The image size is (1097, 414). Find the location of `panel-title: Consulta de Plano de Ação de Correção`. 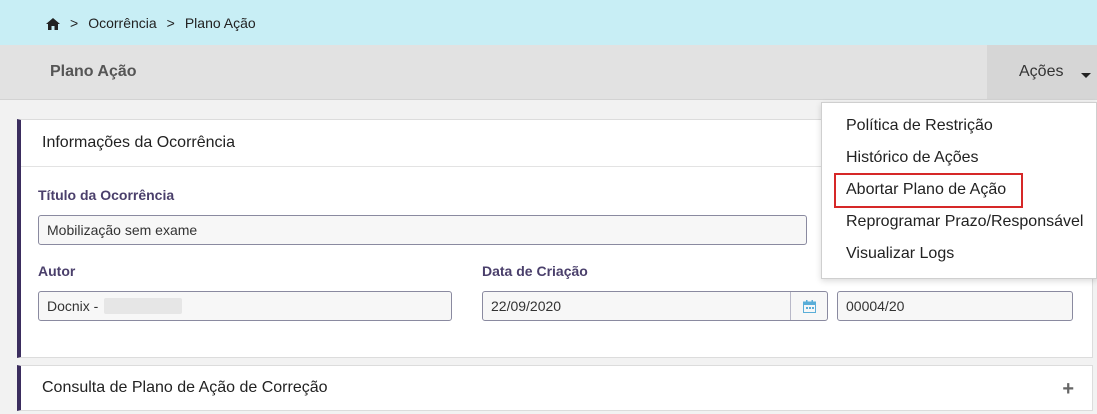

panel-title: Consulta de Plano de Ação de Correção is located at coordinates (185, 387).